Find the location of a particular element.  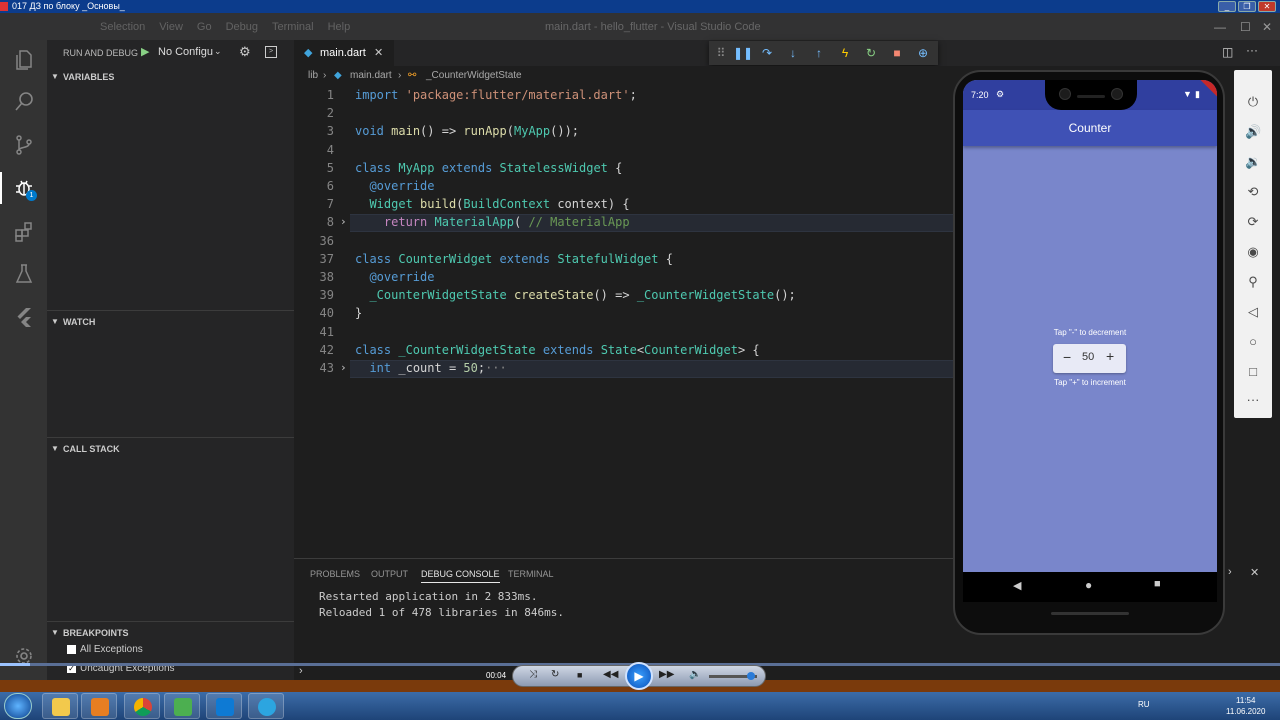

breadcrumb-item: lib is located at coordinates (313, 76).